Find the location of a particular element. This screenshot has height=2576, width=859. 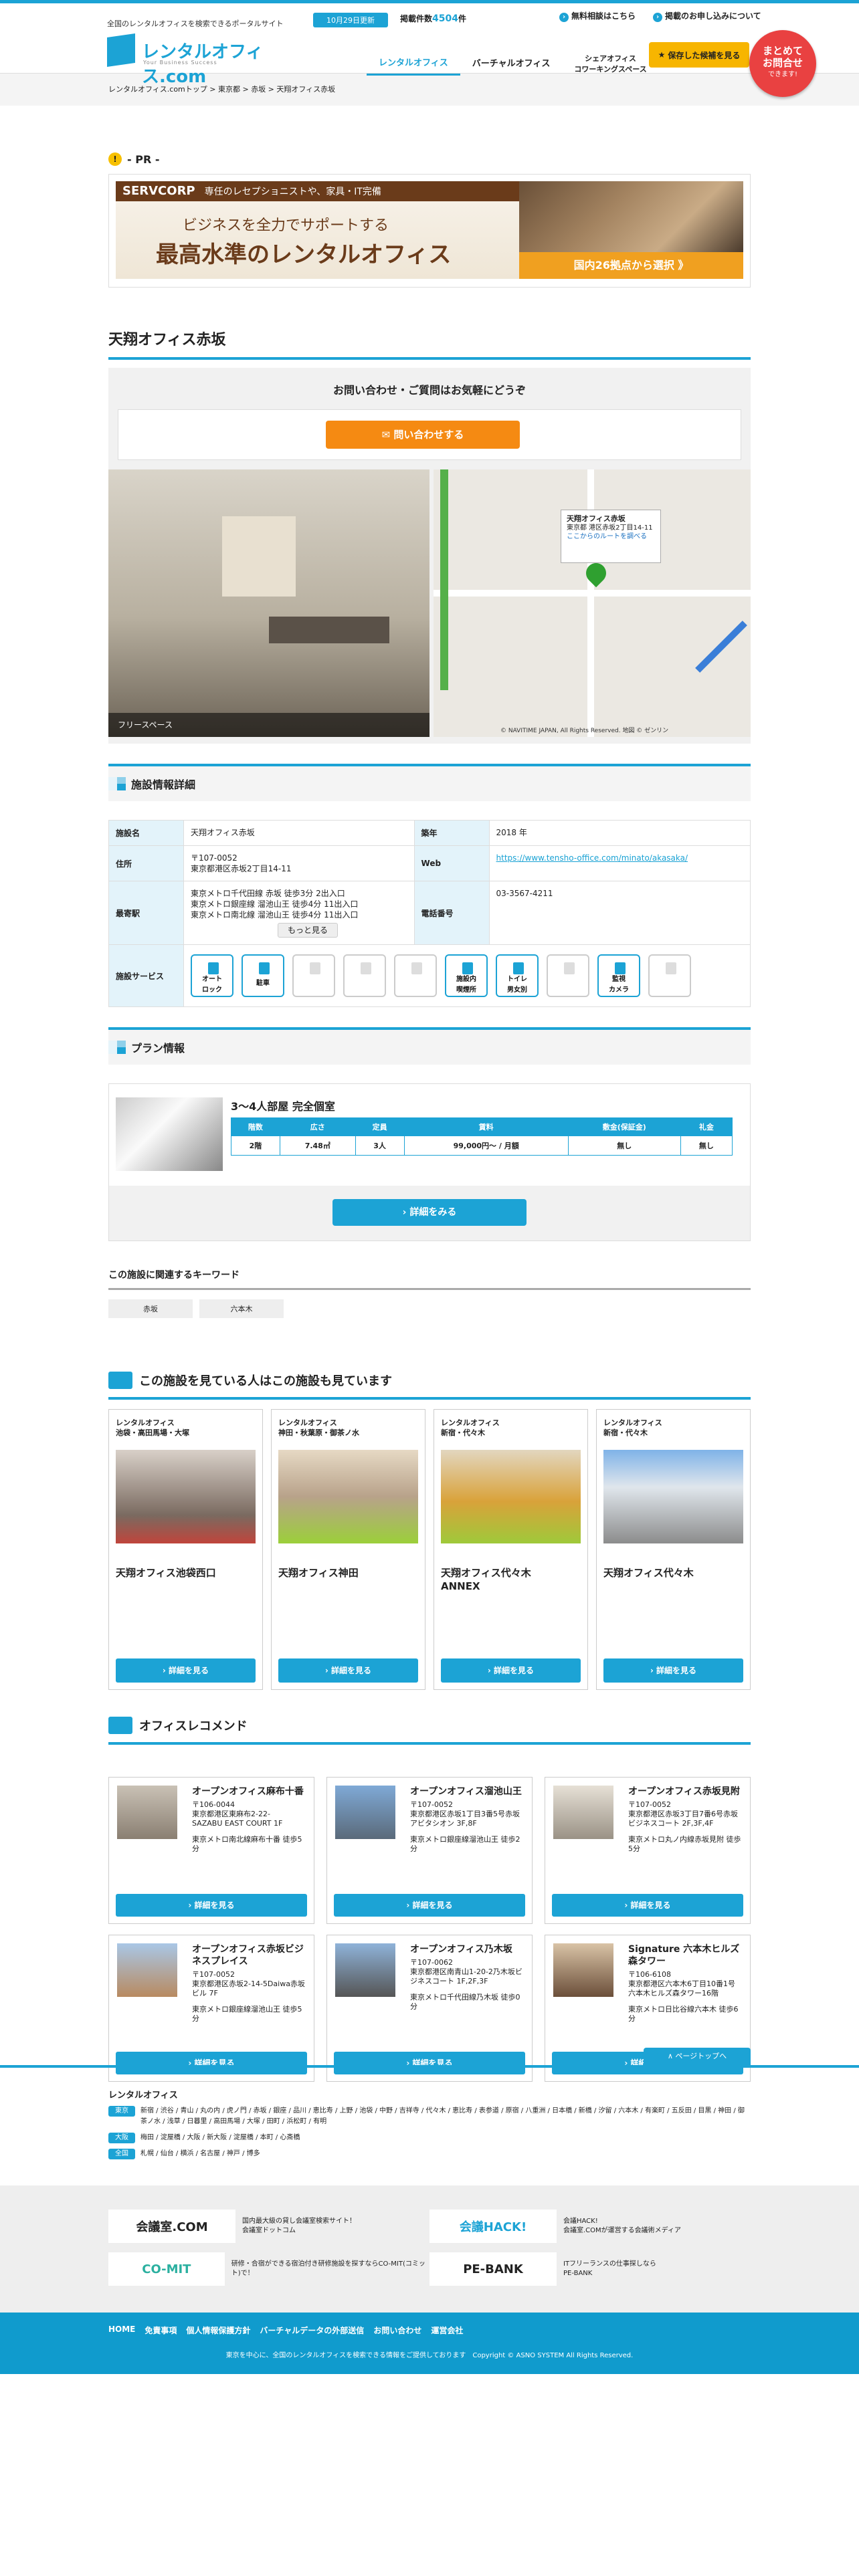

footer-link: 運営会社 is located at coordinates (447, 2330).